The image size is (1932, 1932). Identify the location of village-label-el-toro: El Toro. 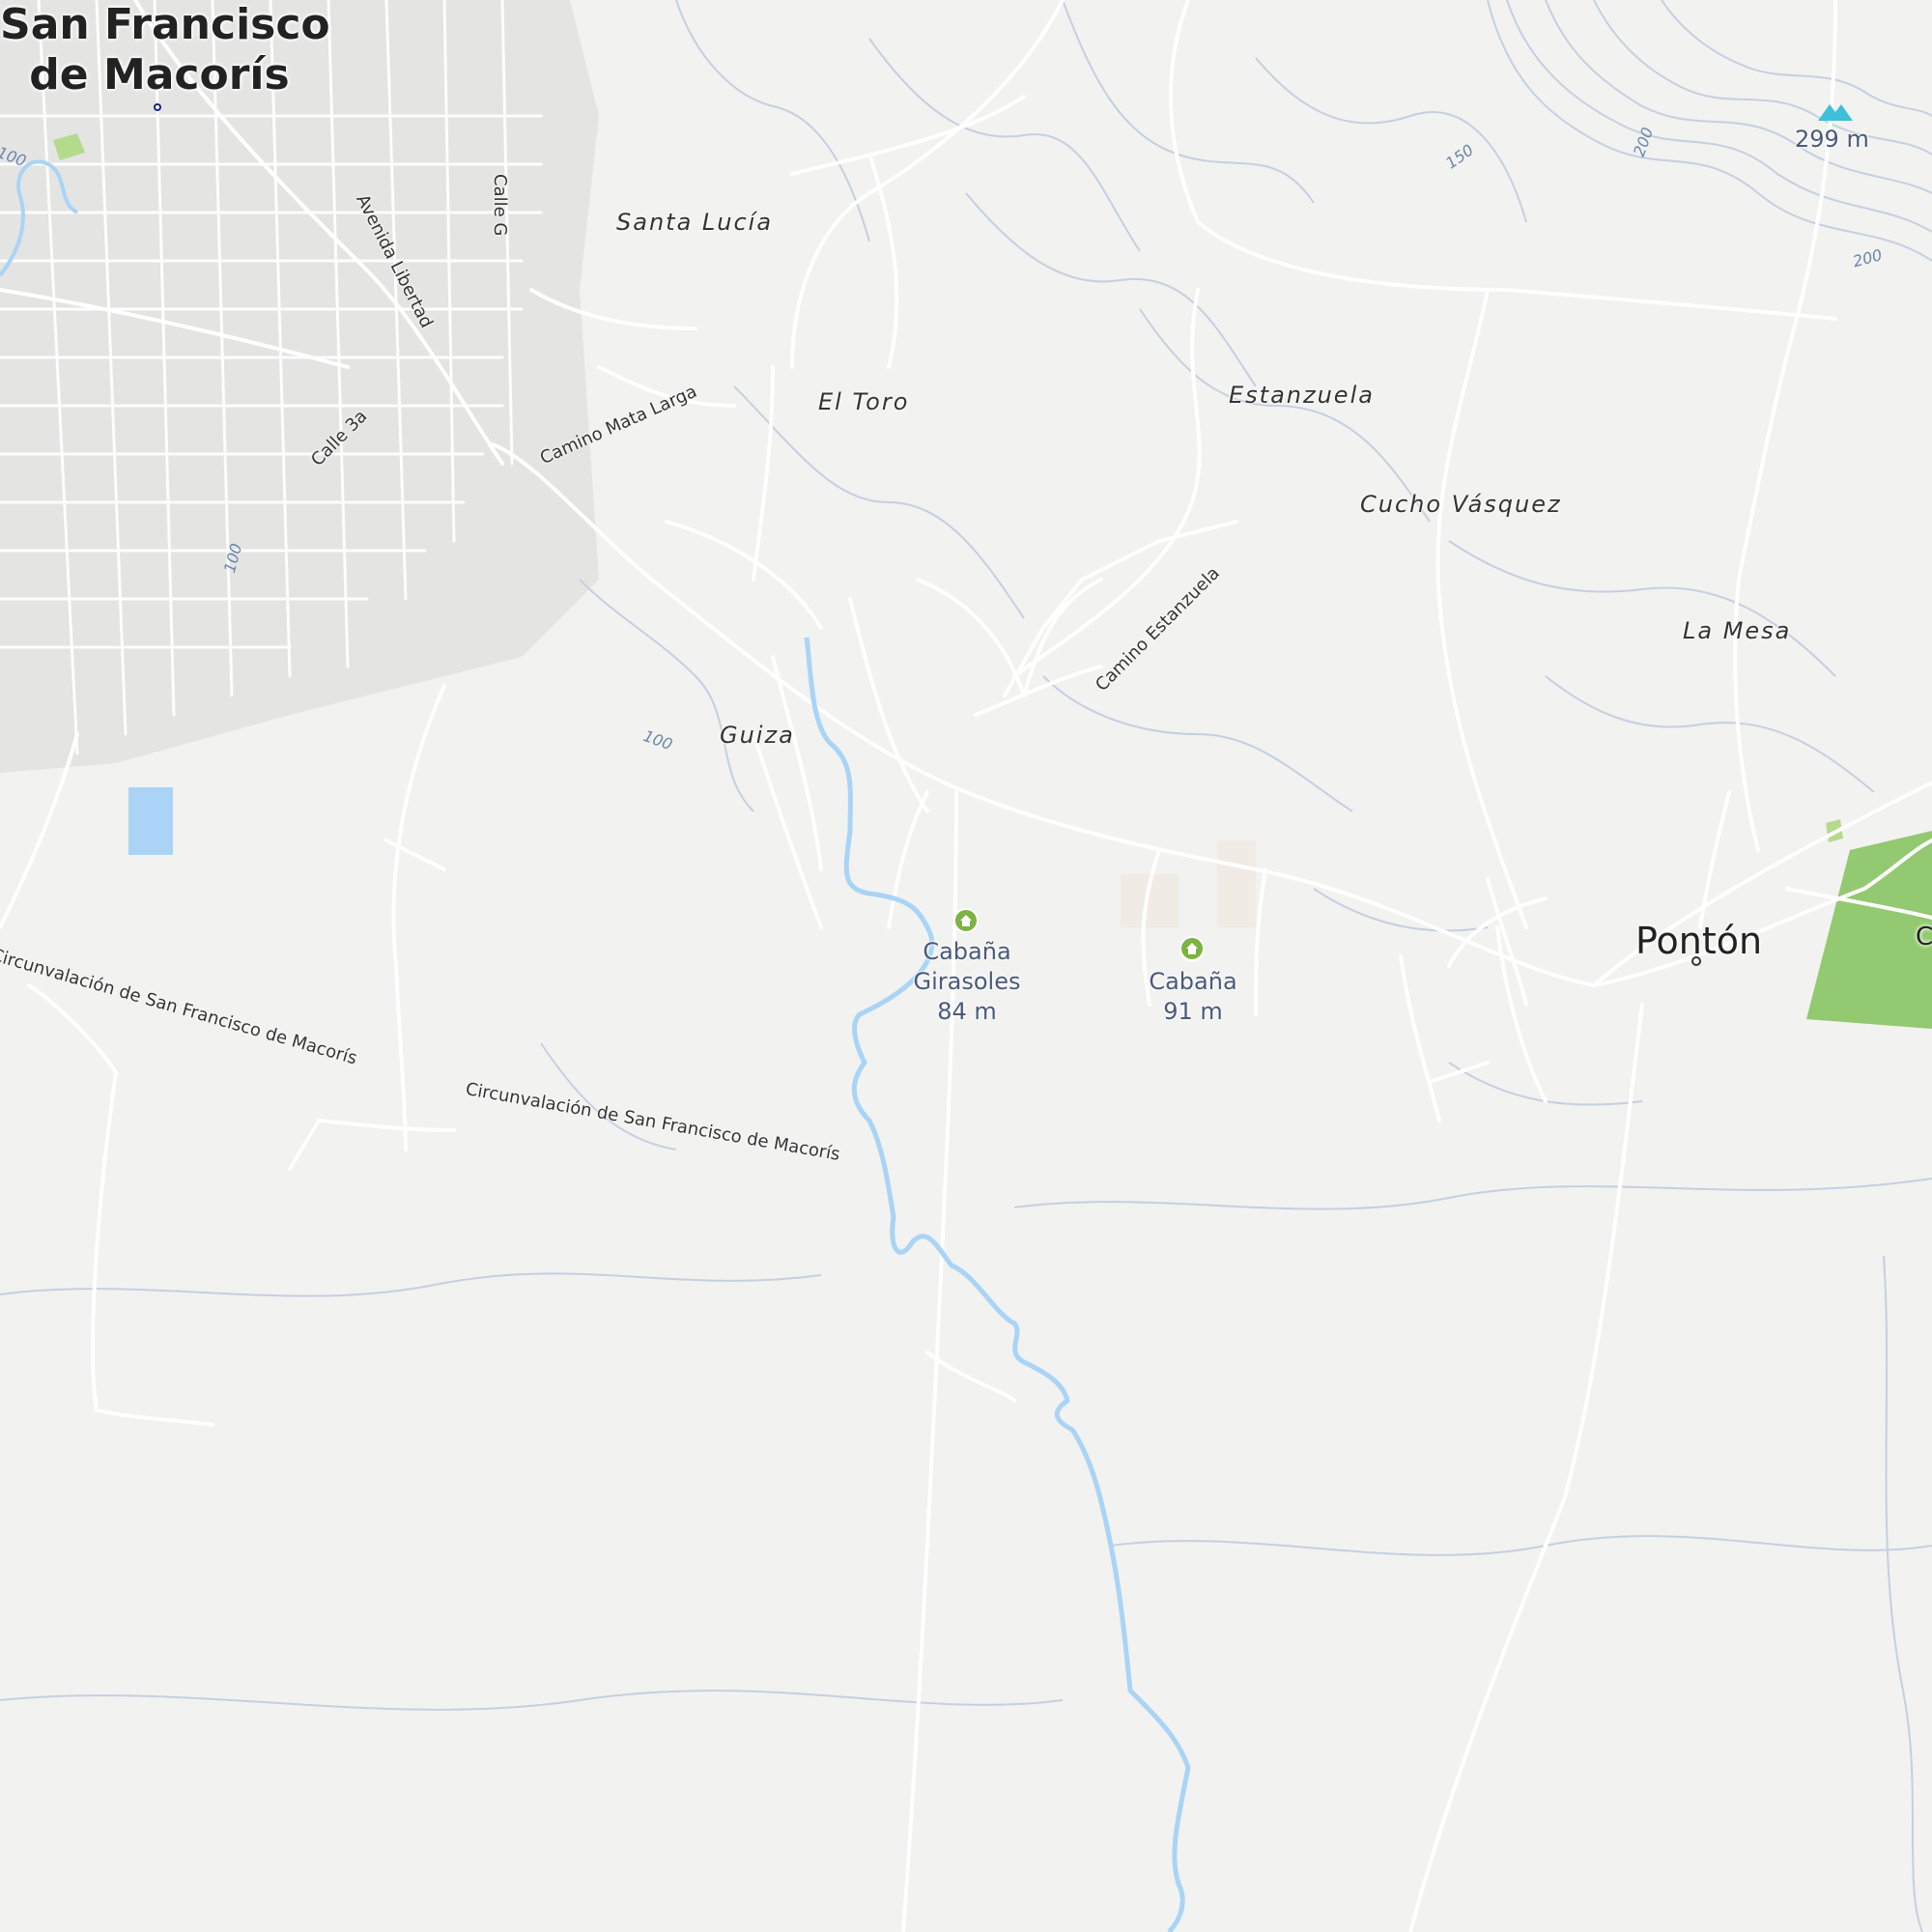
(863, 401).